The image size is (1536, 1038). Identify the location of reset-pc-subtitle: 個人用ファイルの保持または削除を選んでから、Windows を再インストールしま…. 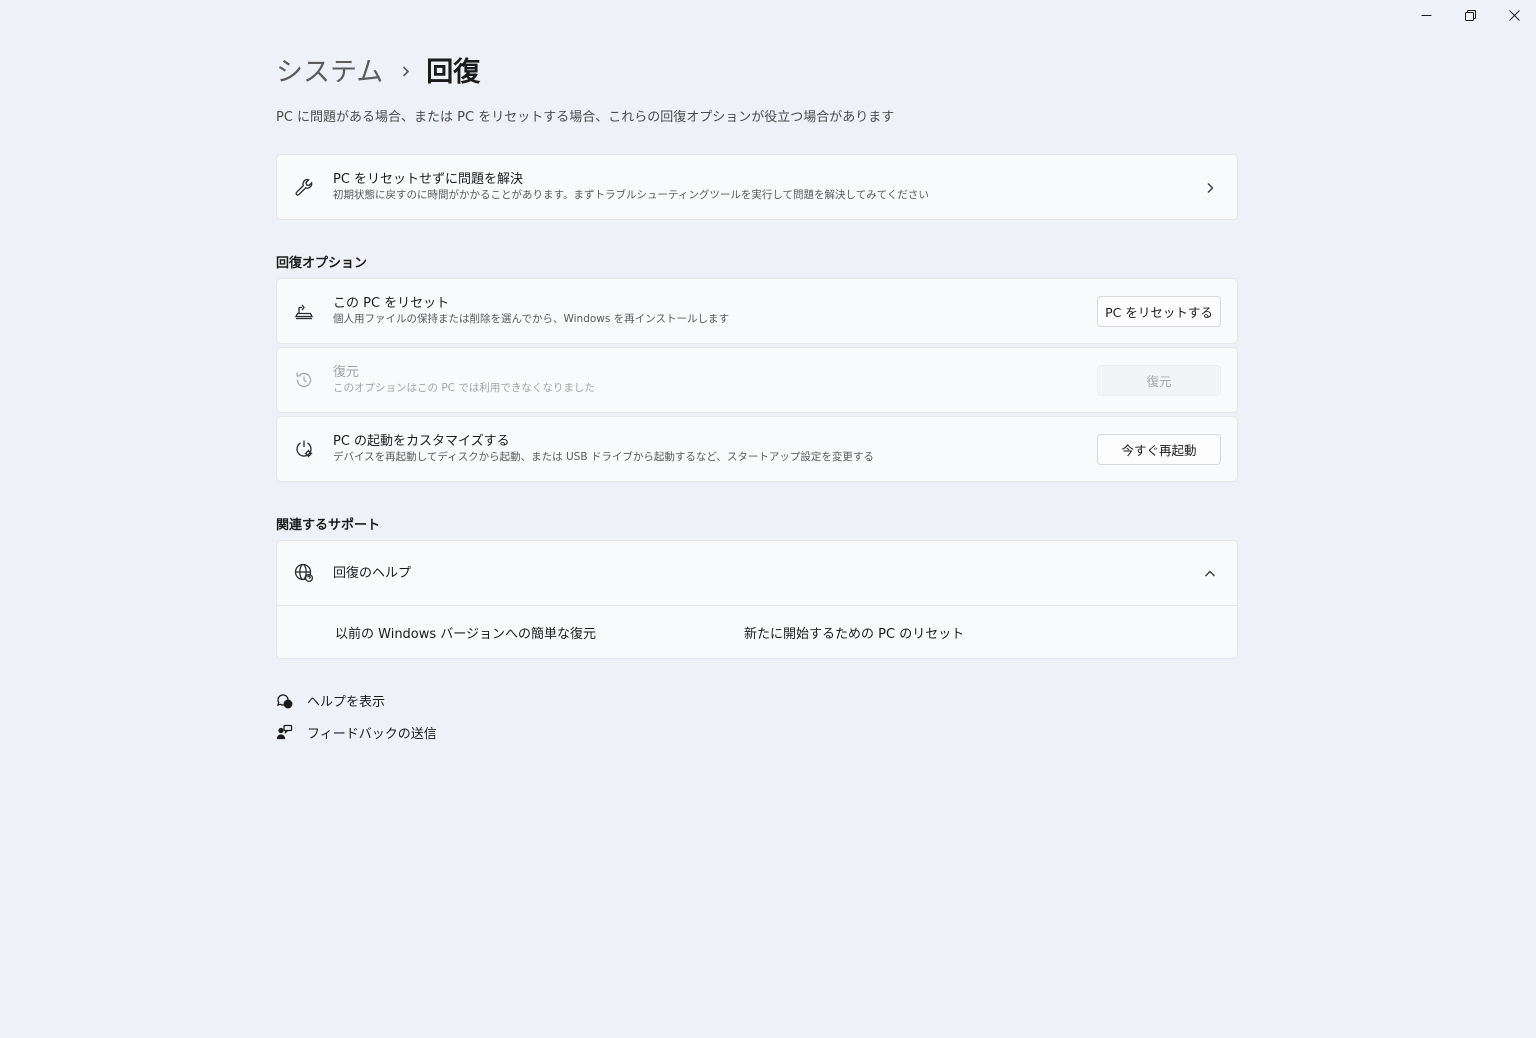
(531, 319).